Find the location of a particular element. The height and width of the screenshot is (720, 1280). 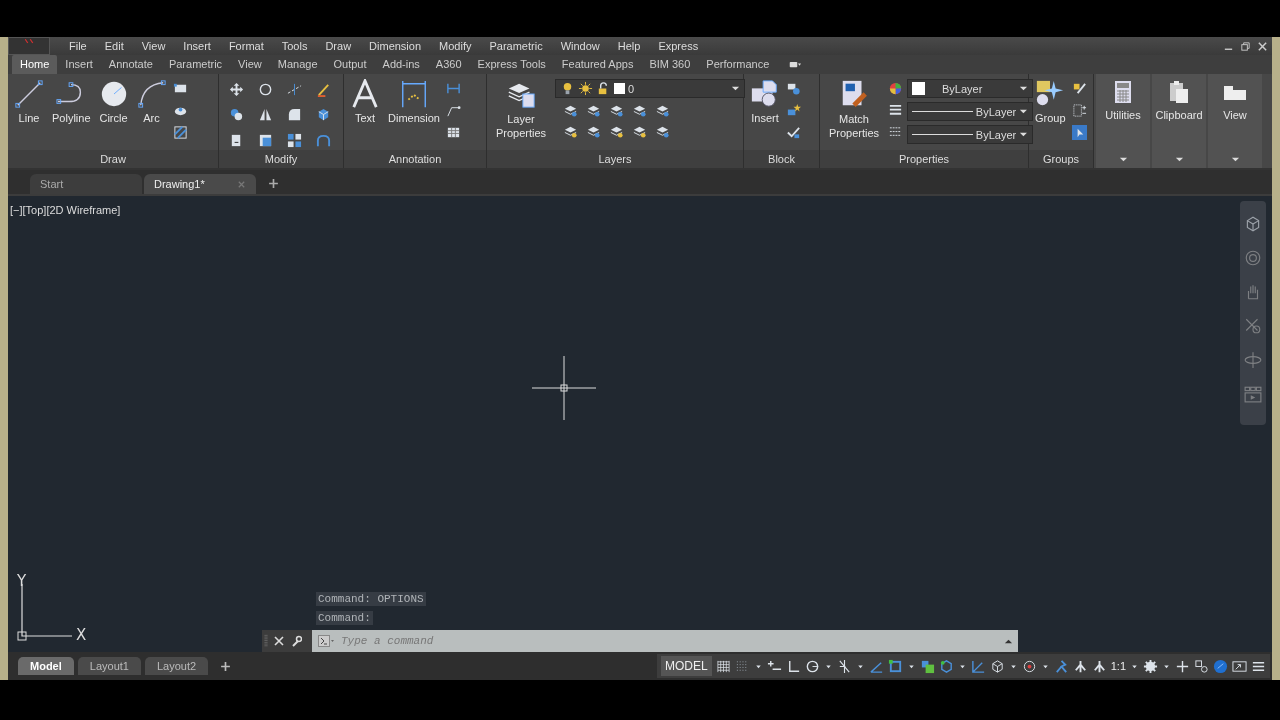

ribbon-tab: Output is located at coordinates (350, 64).